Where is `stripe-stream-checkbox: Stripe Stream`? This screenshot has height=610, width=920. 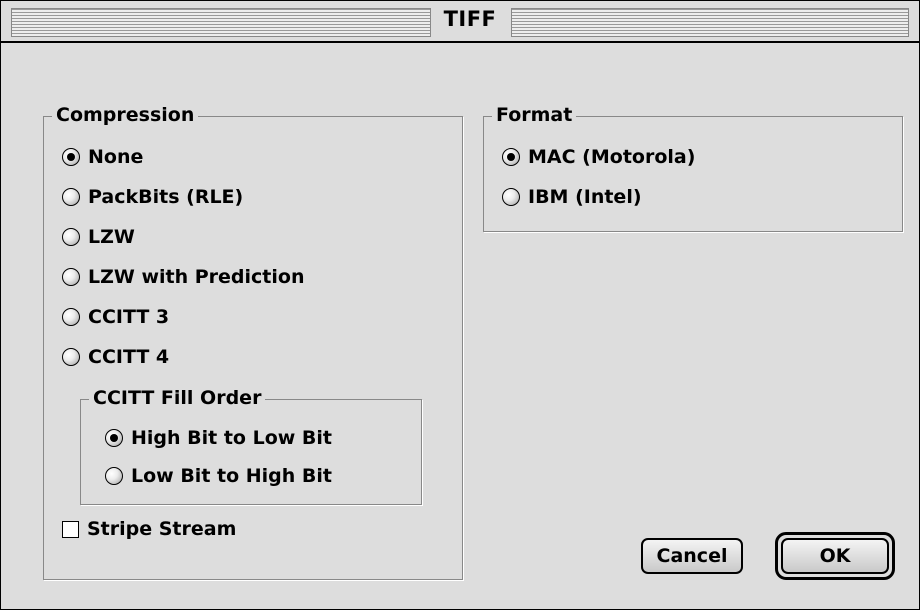
stripe-stream-checkbox: Stripe Stream is located at coordinates (149, 529).